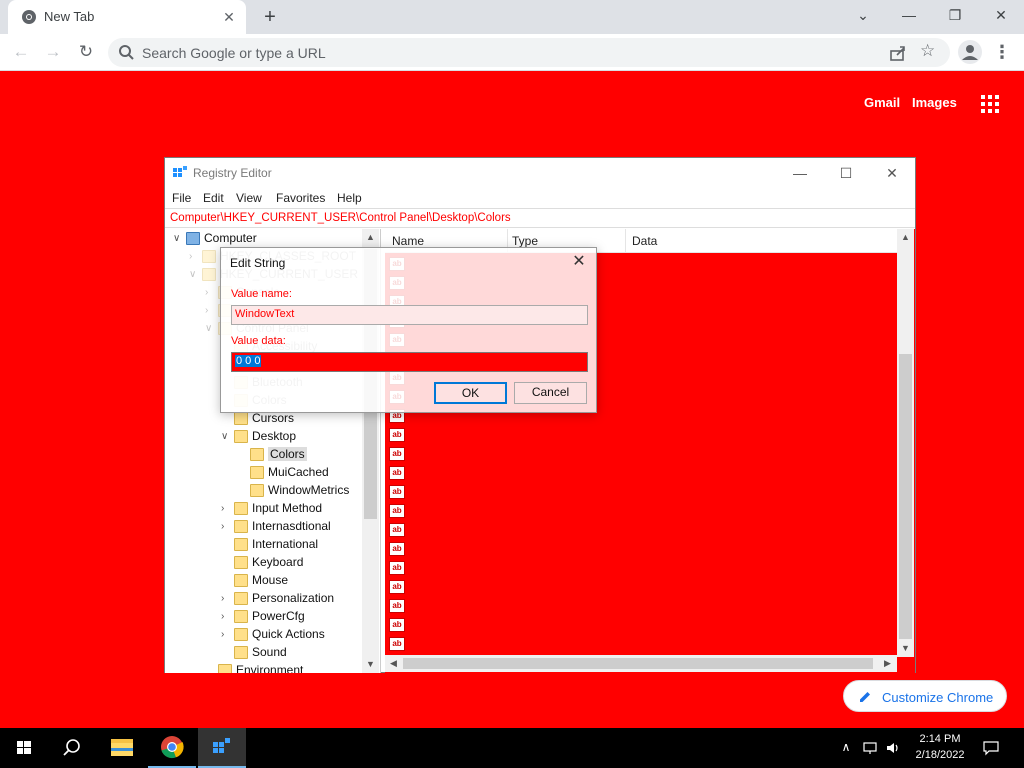  I want to click on ok-button: OK, so click(470, 393).